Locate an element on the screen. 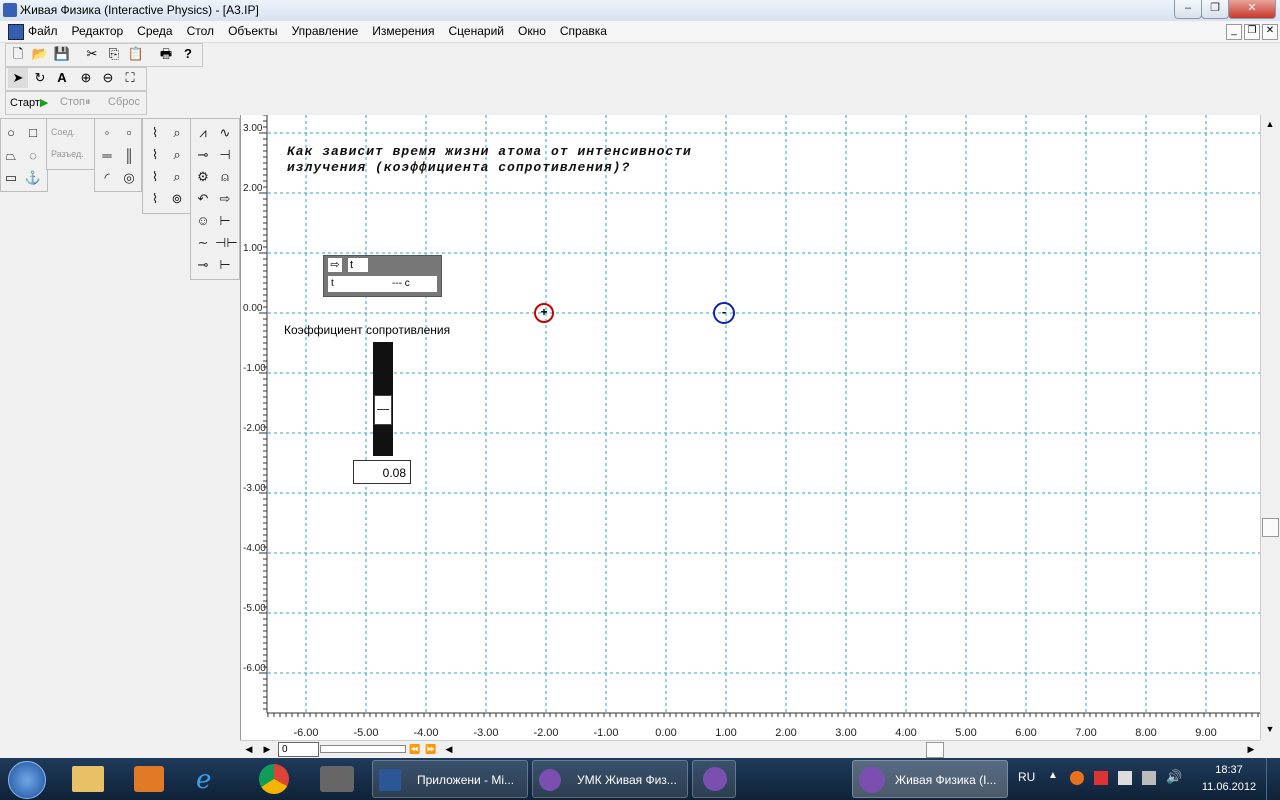 This screenshot has height=800, width=1280. frame-forward-icon: ▶ is located at coordinates (267, 749).